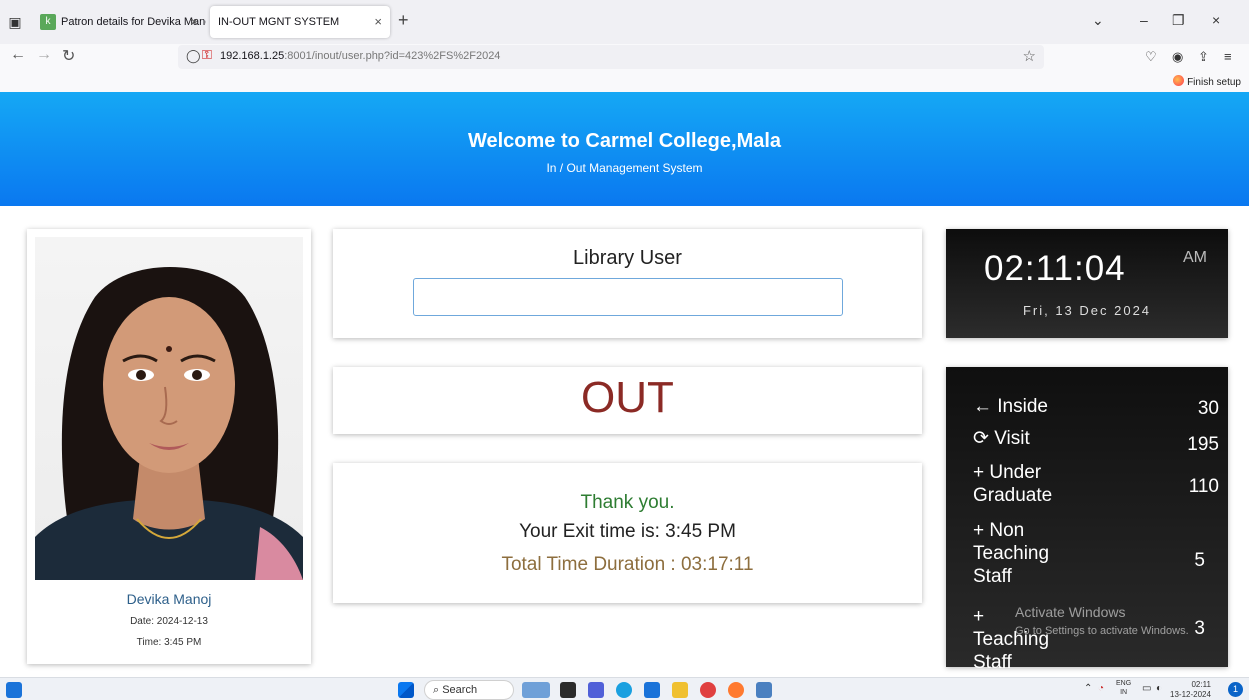  I want to click on language-indicator: ENG IN, so click(1123, 688).